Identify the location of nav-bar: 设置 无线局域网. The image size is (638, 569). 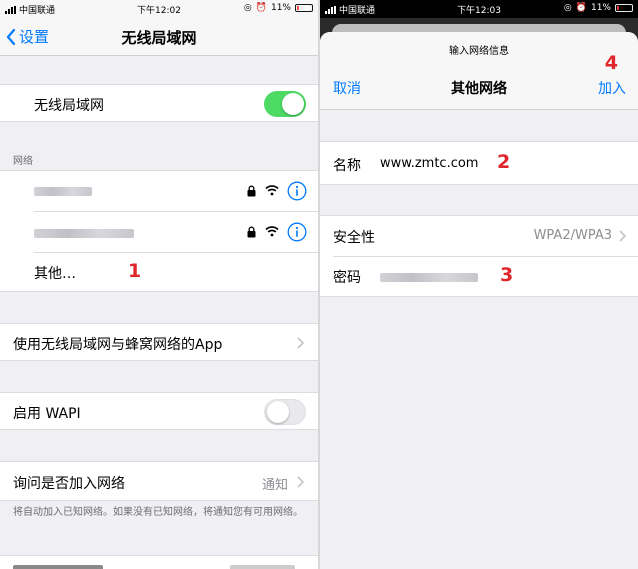
(159, 37).